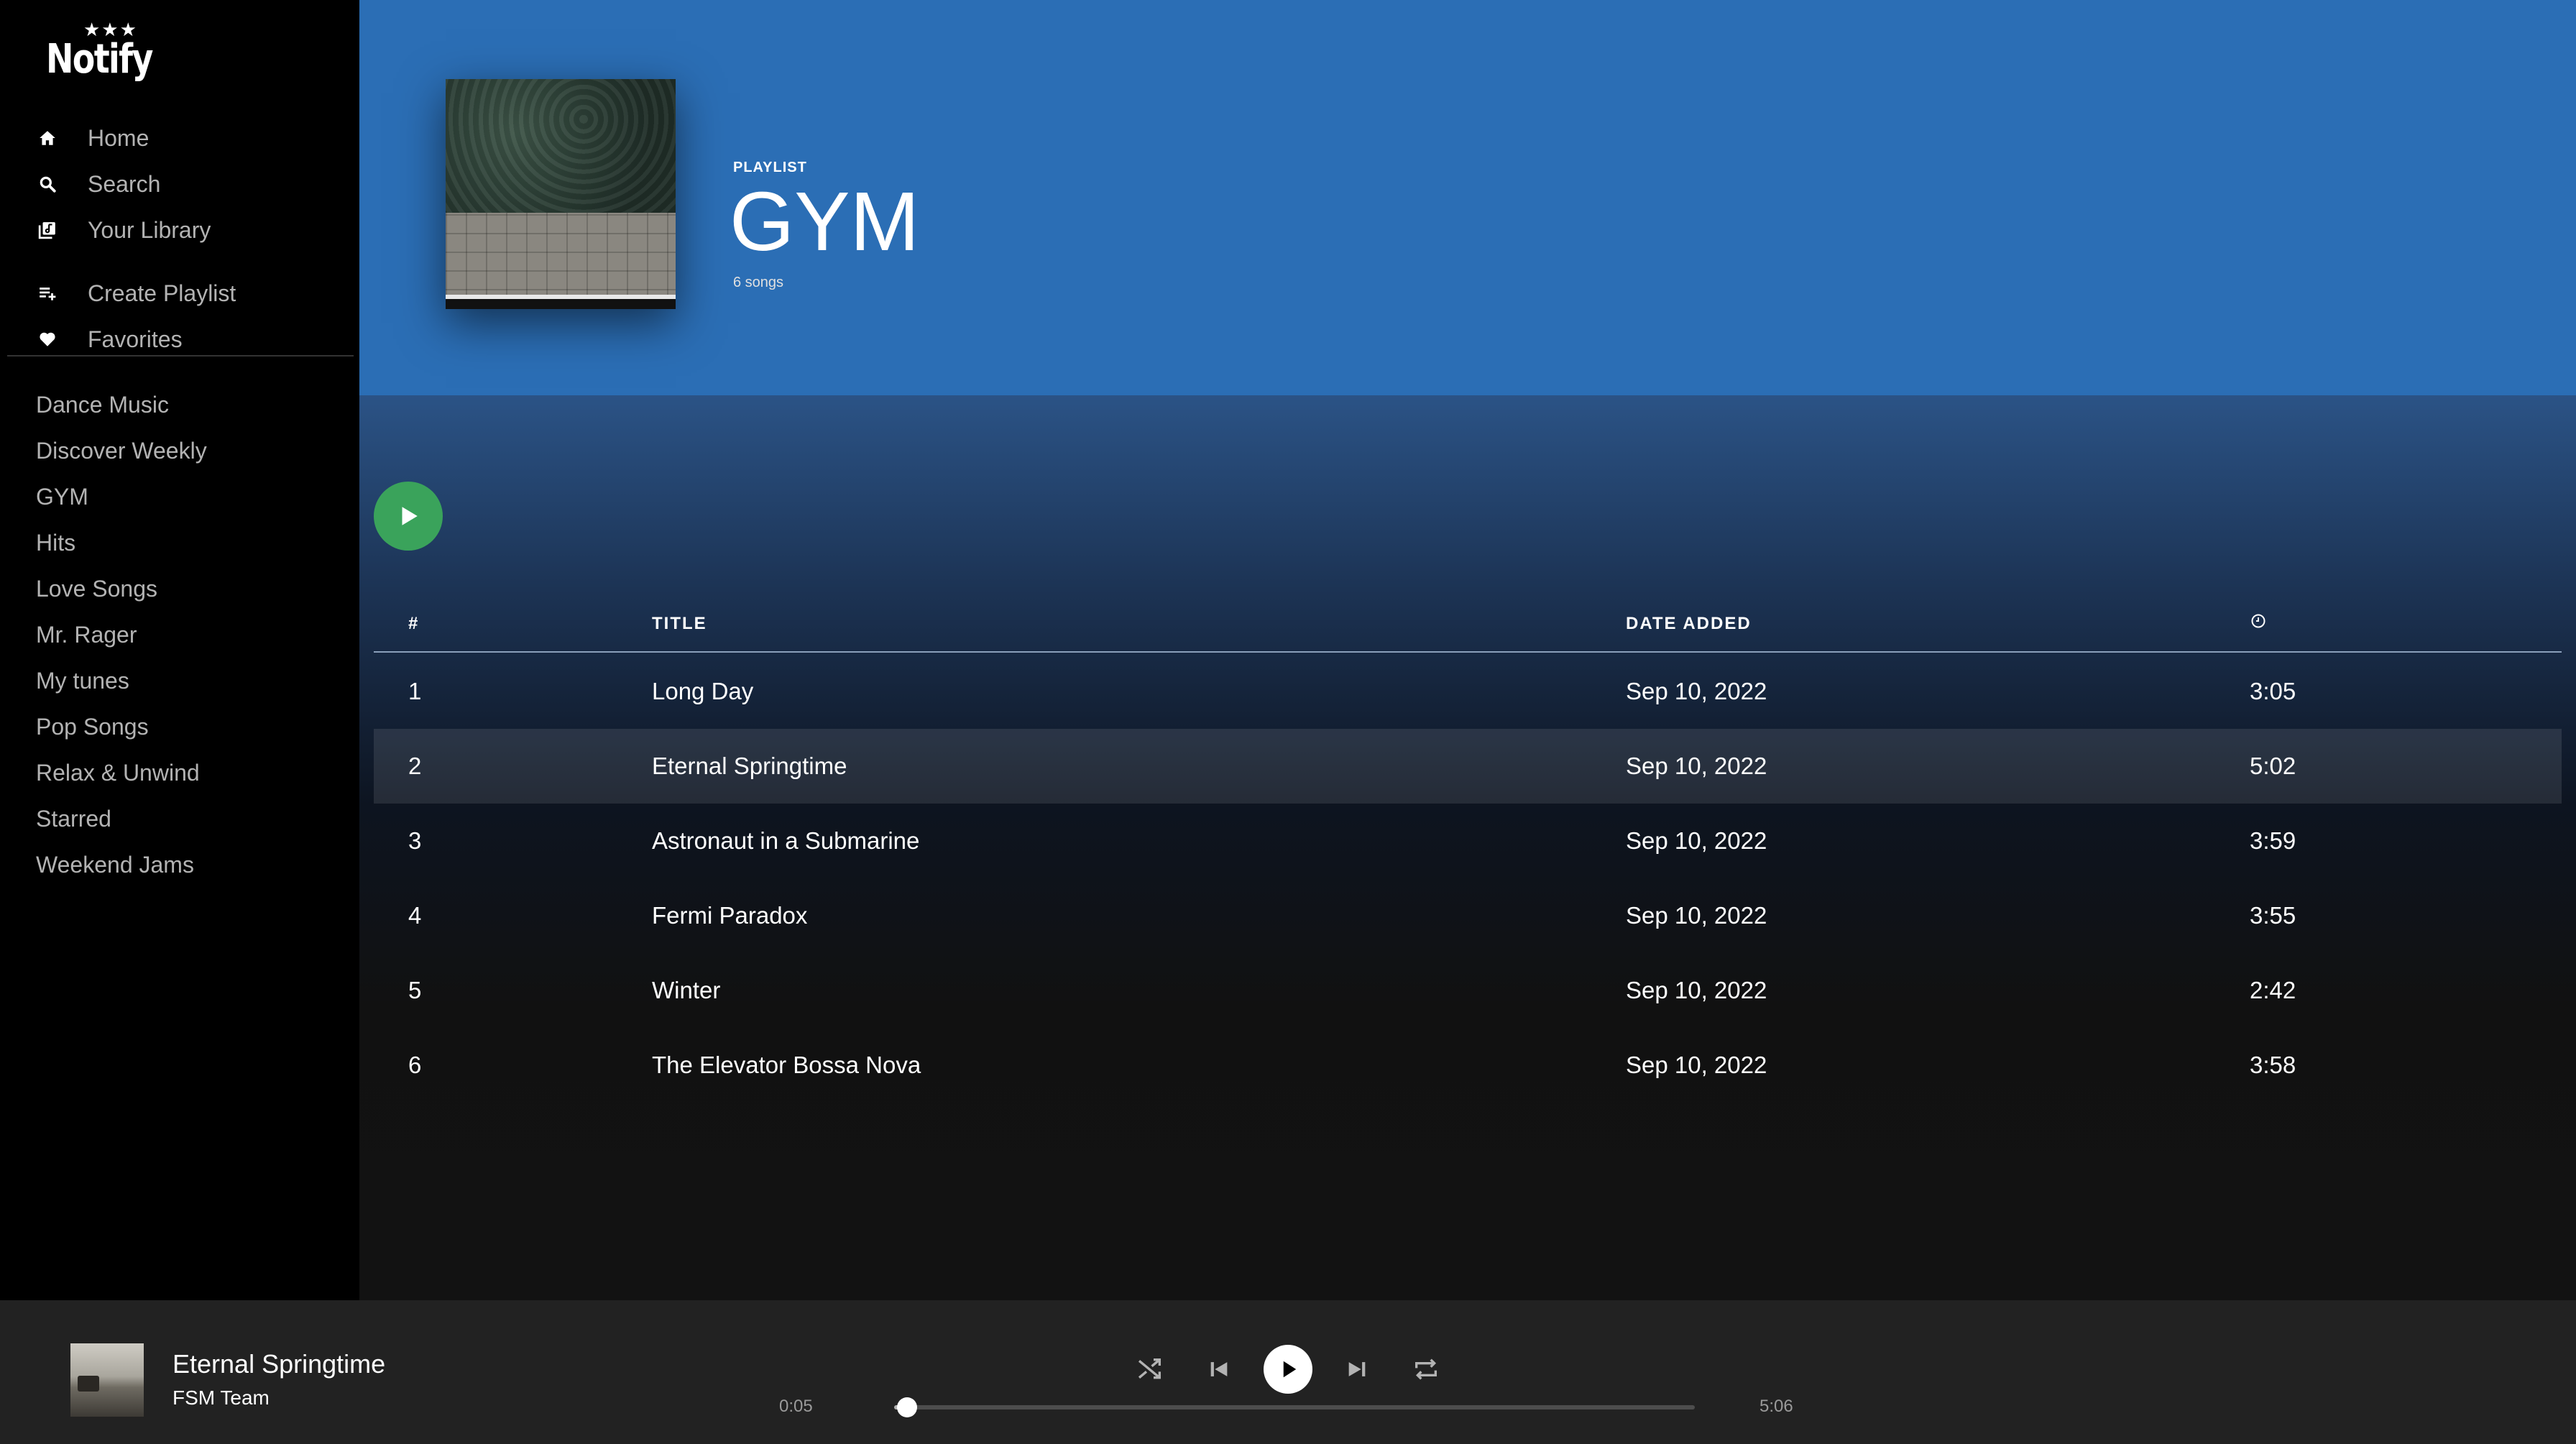  I want to click on sidebar-playlist-item: Dance Music, so click(102, 405).